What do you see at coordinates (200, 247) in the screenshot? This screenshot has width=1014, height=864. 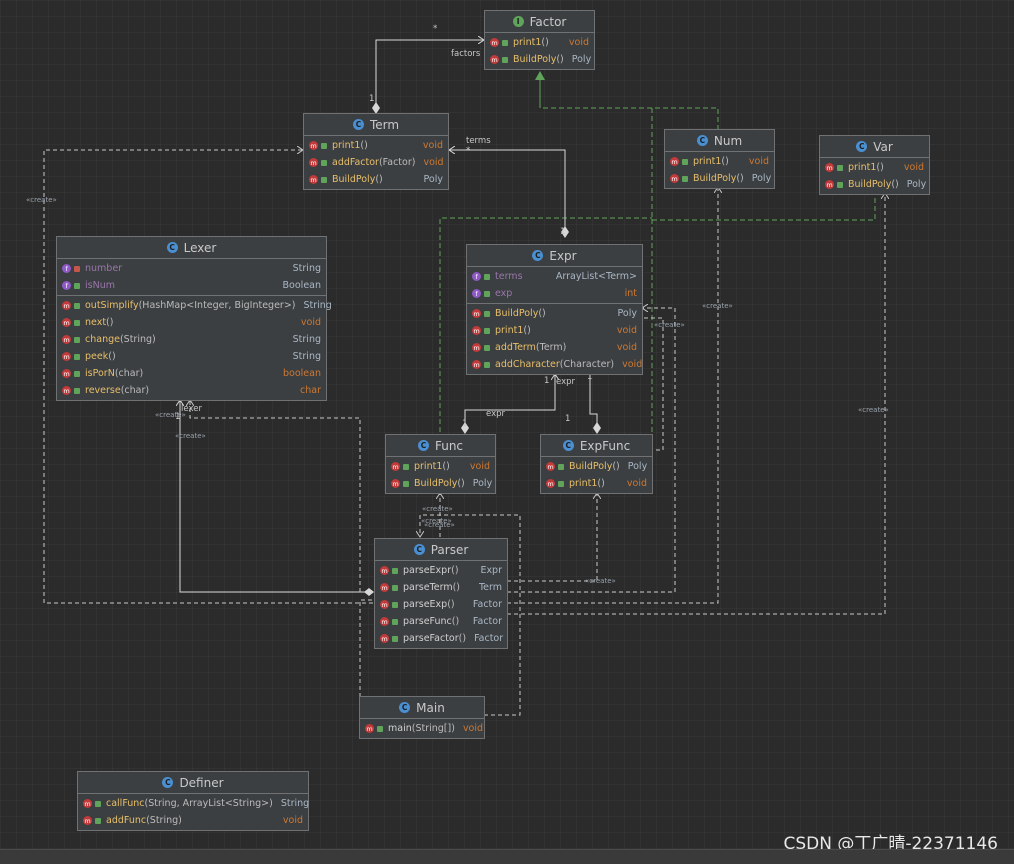 I see `class-name: Lexer` at bounding box center [200, 247].